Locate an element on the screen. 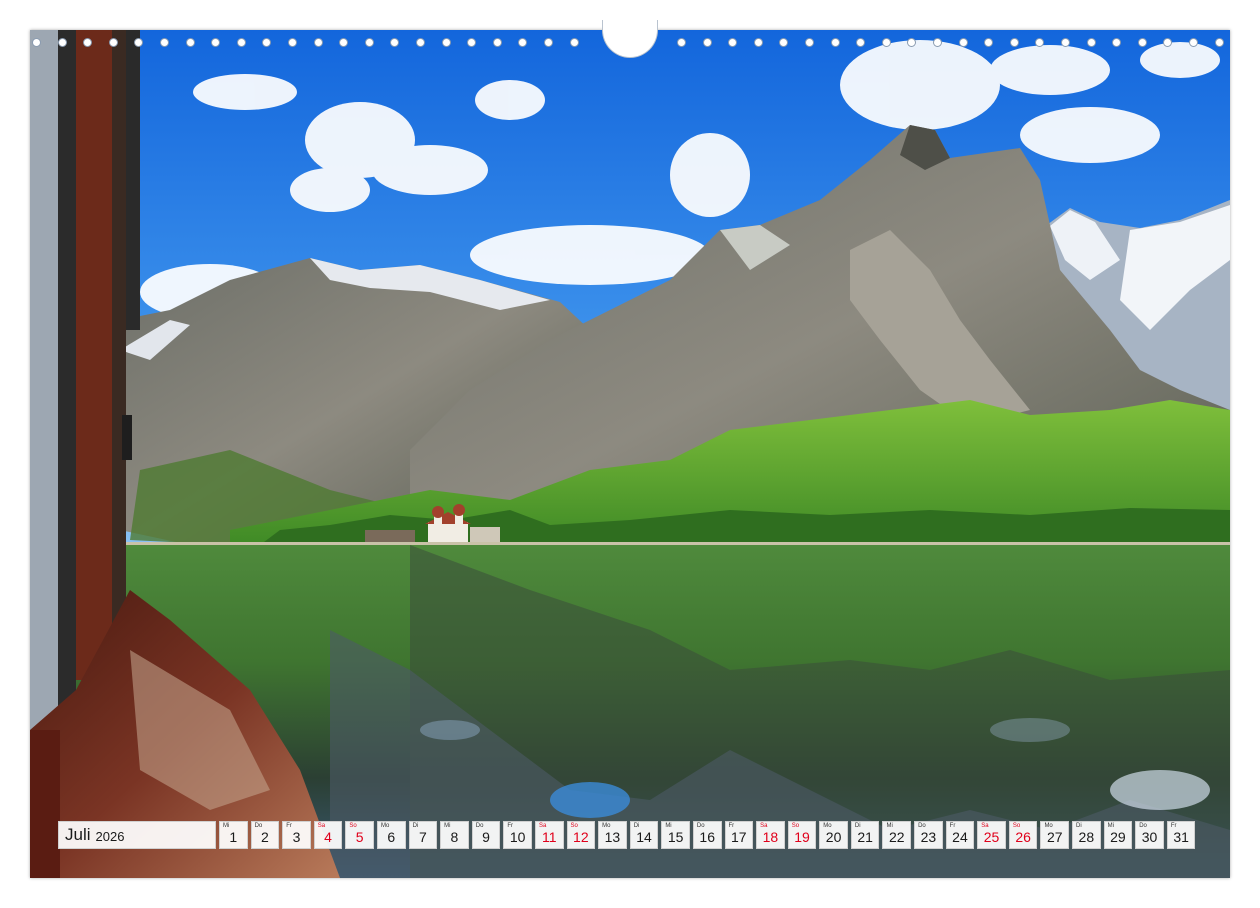  day-cell: Mi 8 is located at coordinates (454, 835).